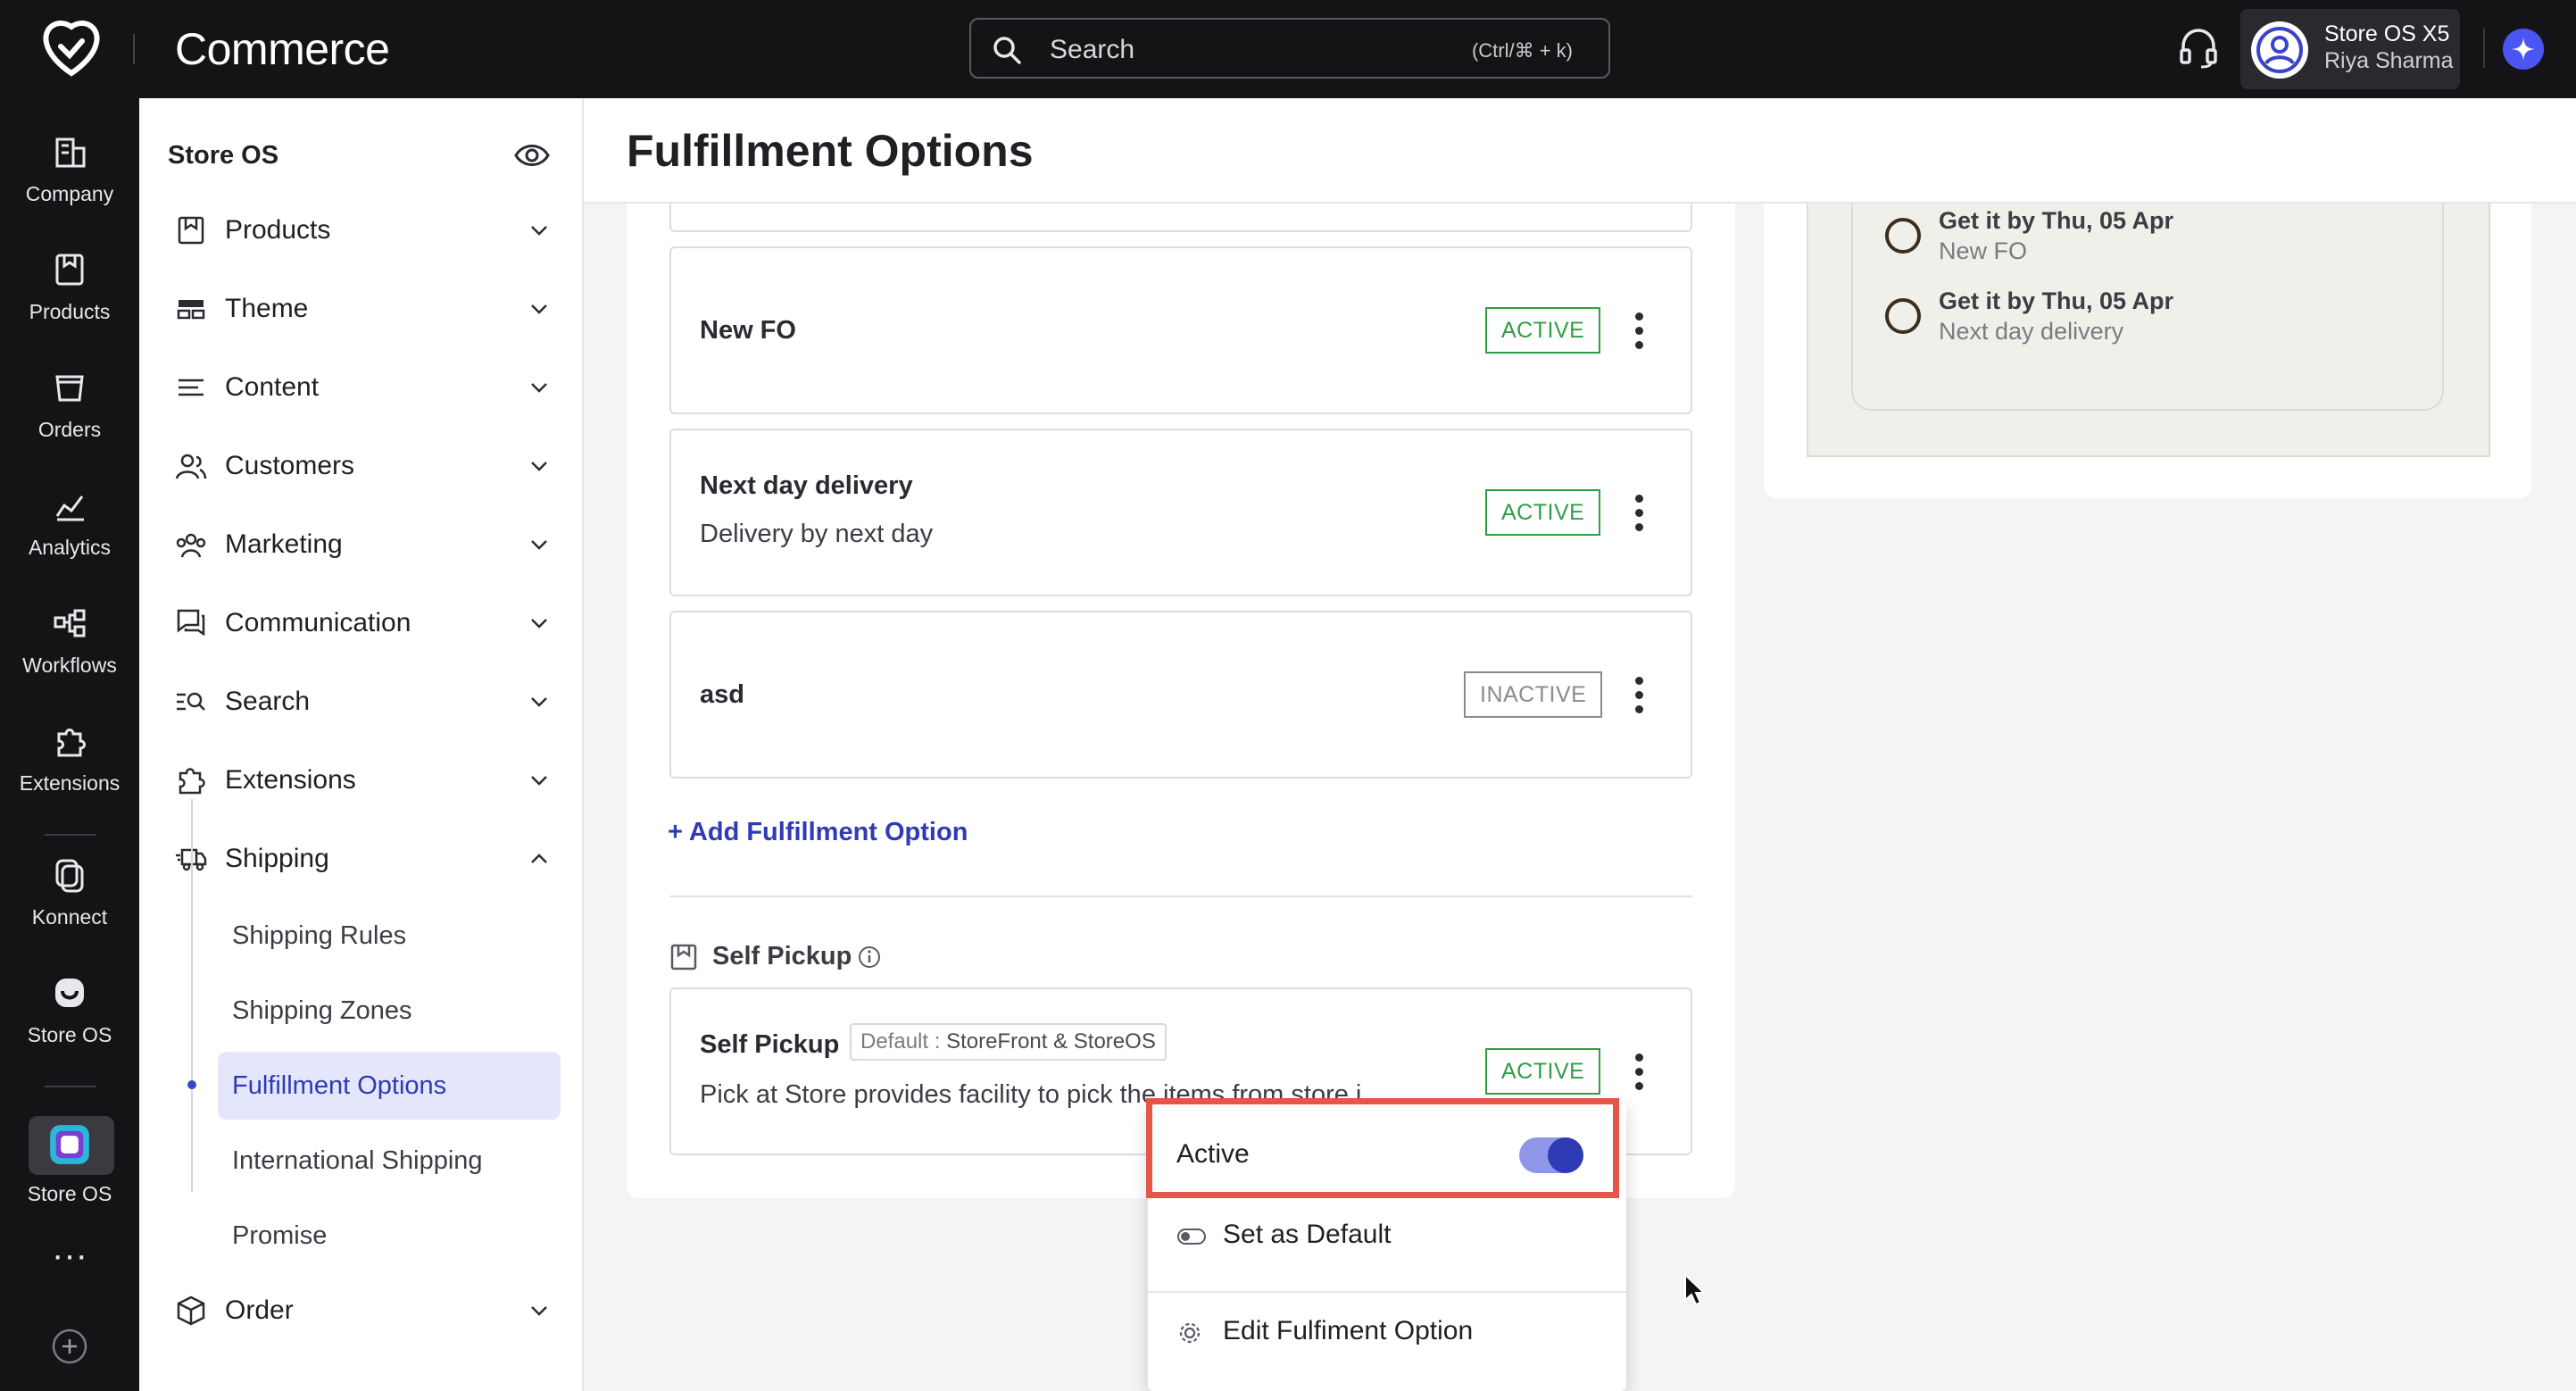 The width and height of the screenshot is (2576, 1391). I want to click on rail-item-store-os: Store OS, so click(69, 1010).